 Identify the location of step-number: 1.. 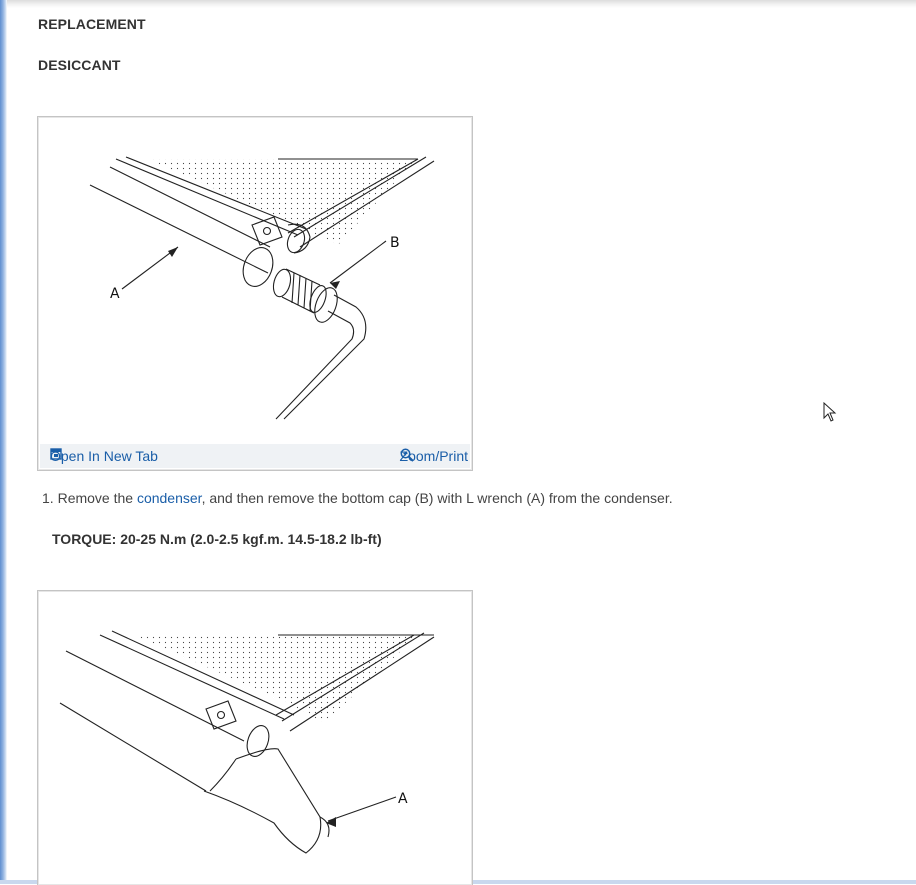
(48, 498).